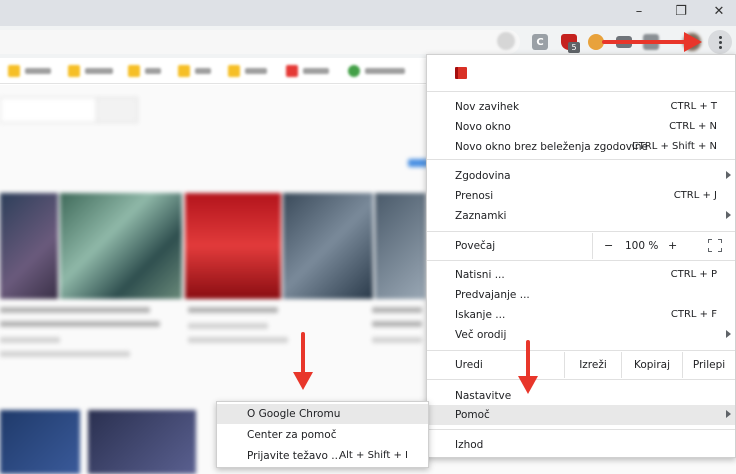 This screenshot has height=474, width=736. I want to click on menu-item-label: Nastavitve, so click(483, 396).